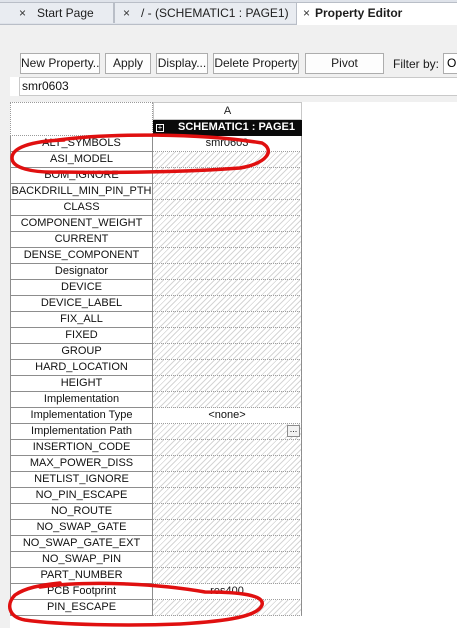 This screenshot has height=628, width=457. Describe the element at coordinates (81, 208) in the screenshot. I see `property-name-cell: CLASS` at that location.